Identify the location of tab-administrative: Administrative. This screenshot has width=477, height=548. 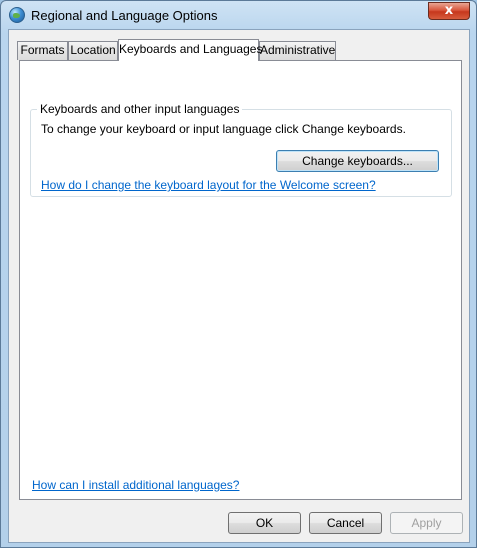
(297, 50).